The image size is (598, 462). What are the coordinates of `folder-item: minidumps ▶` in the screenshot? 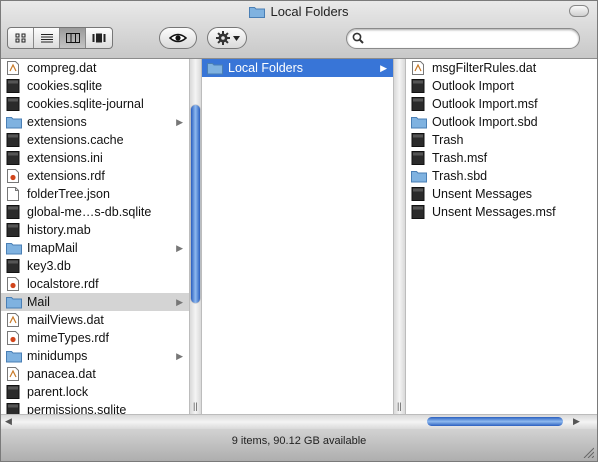 It's located at (95, 356).